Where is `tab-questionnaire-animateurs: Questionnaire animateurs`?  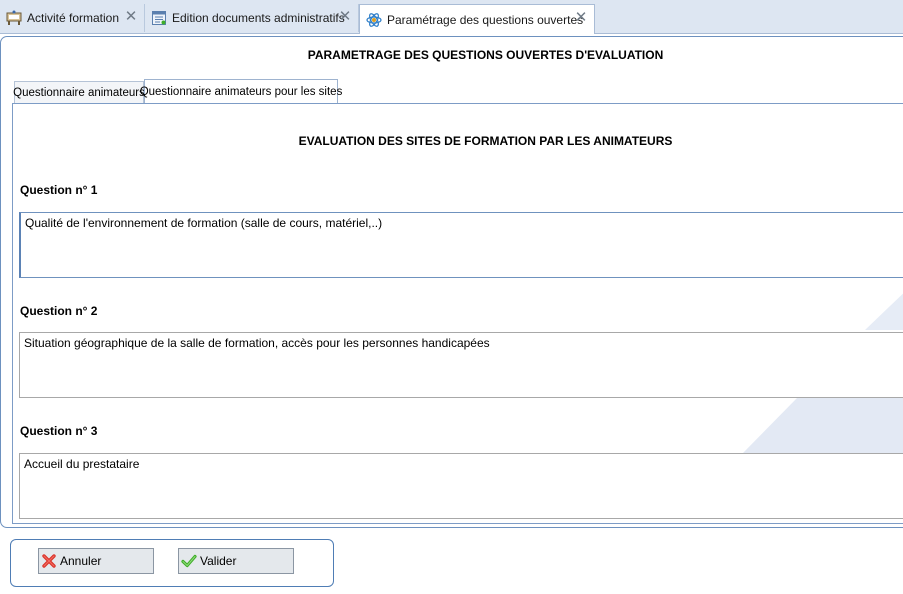 tab-questionnaire-animateurs: Questionnaire animateurs is located at coordinates (79, 92).